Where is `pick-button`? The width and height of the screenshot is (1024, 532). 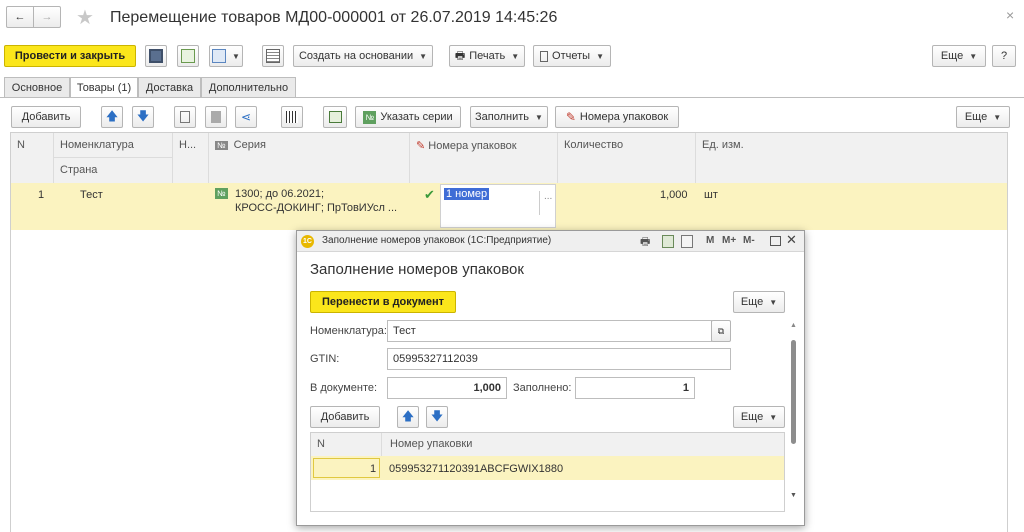
pick-button is located at coordinates (335, 117).